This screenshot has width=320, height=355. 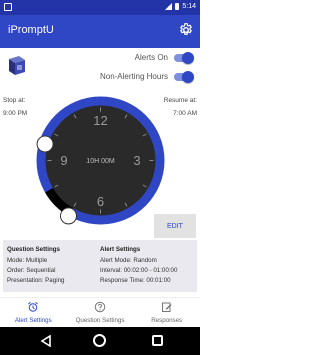 I want to click on non-alerting-hours-label: Non-Alerting Hours, so click(x=133, y=76).